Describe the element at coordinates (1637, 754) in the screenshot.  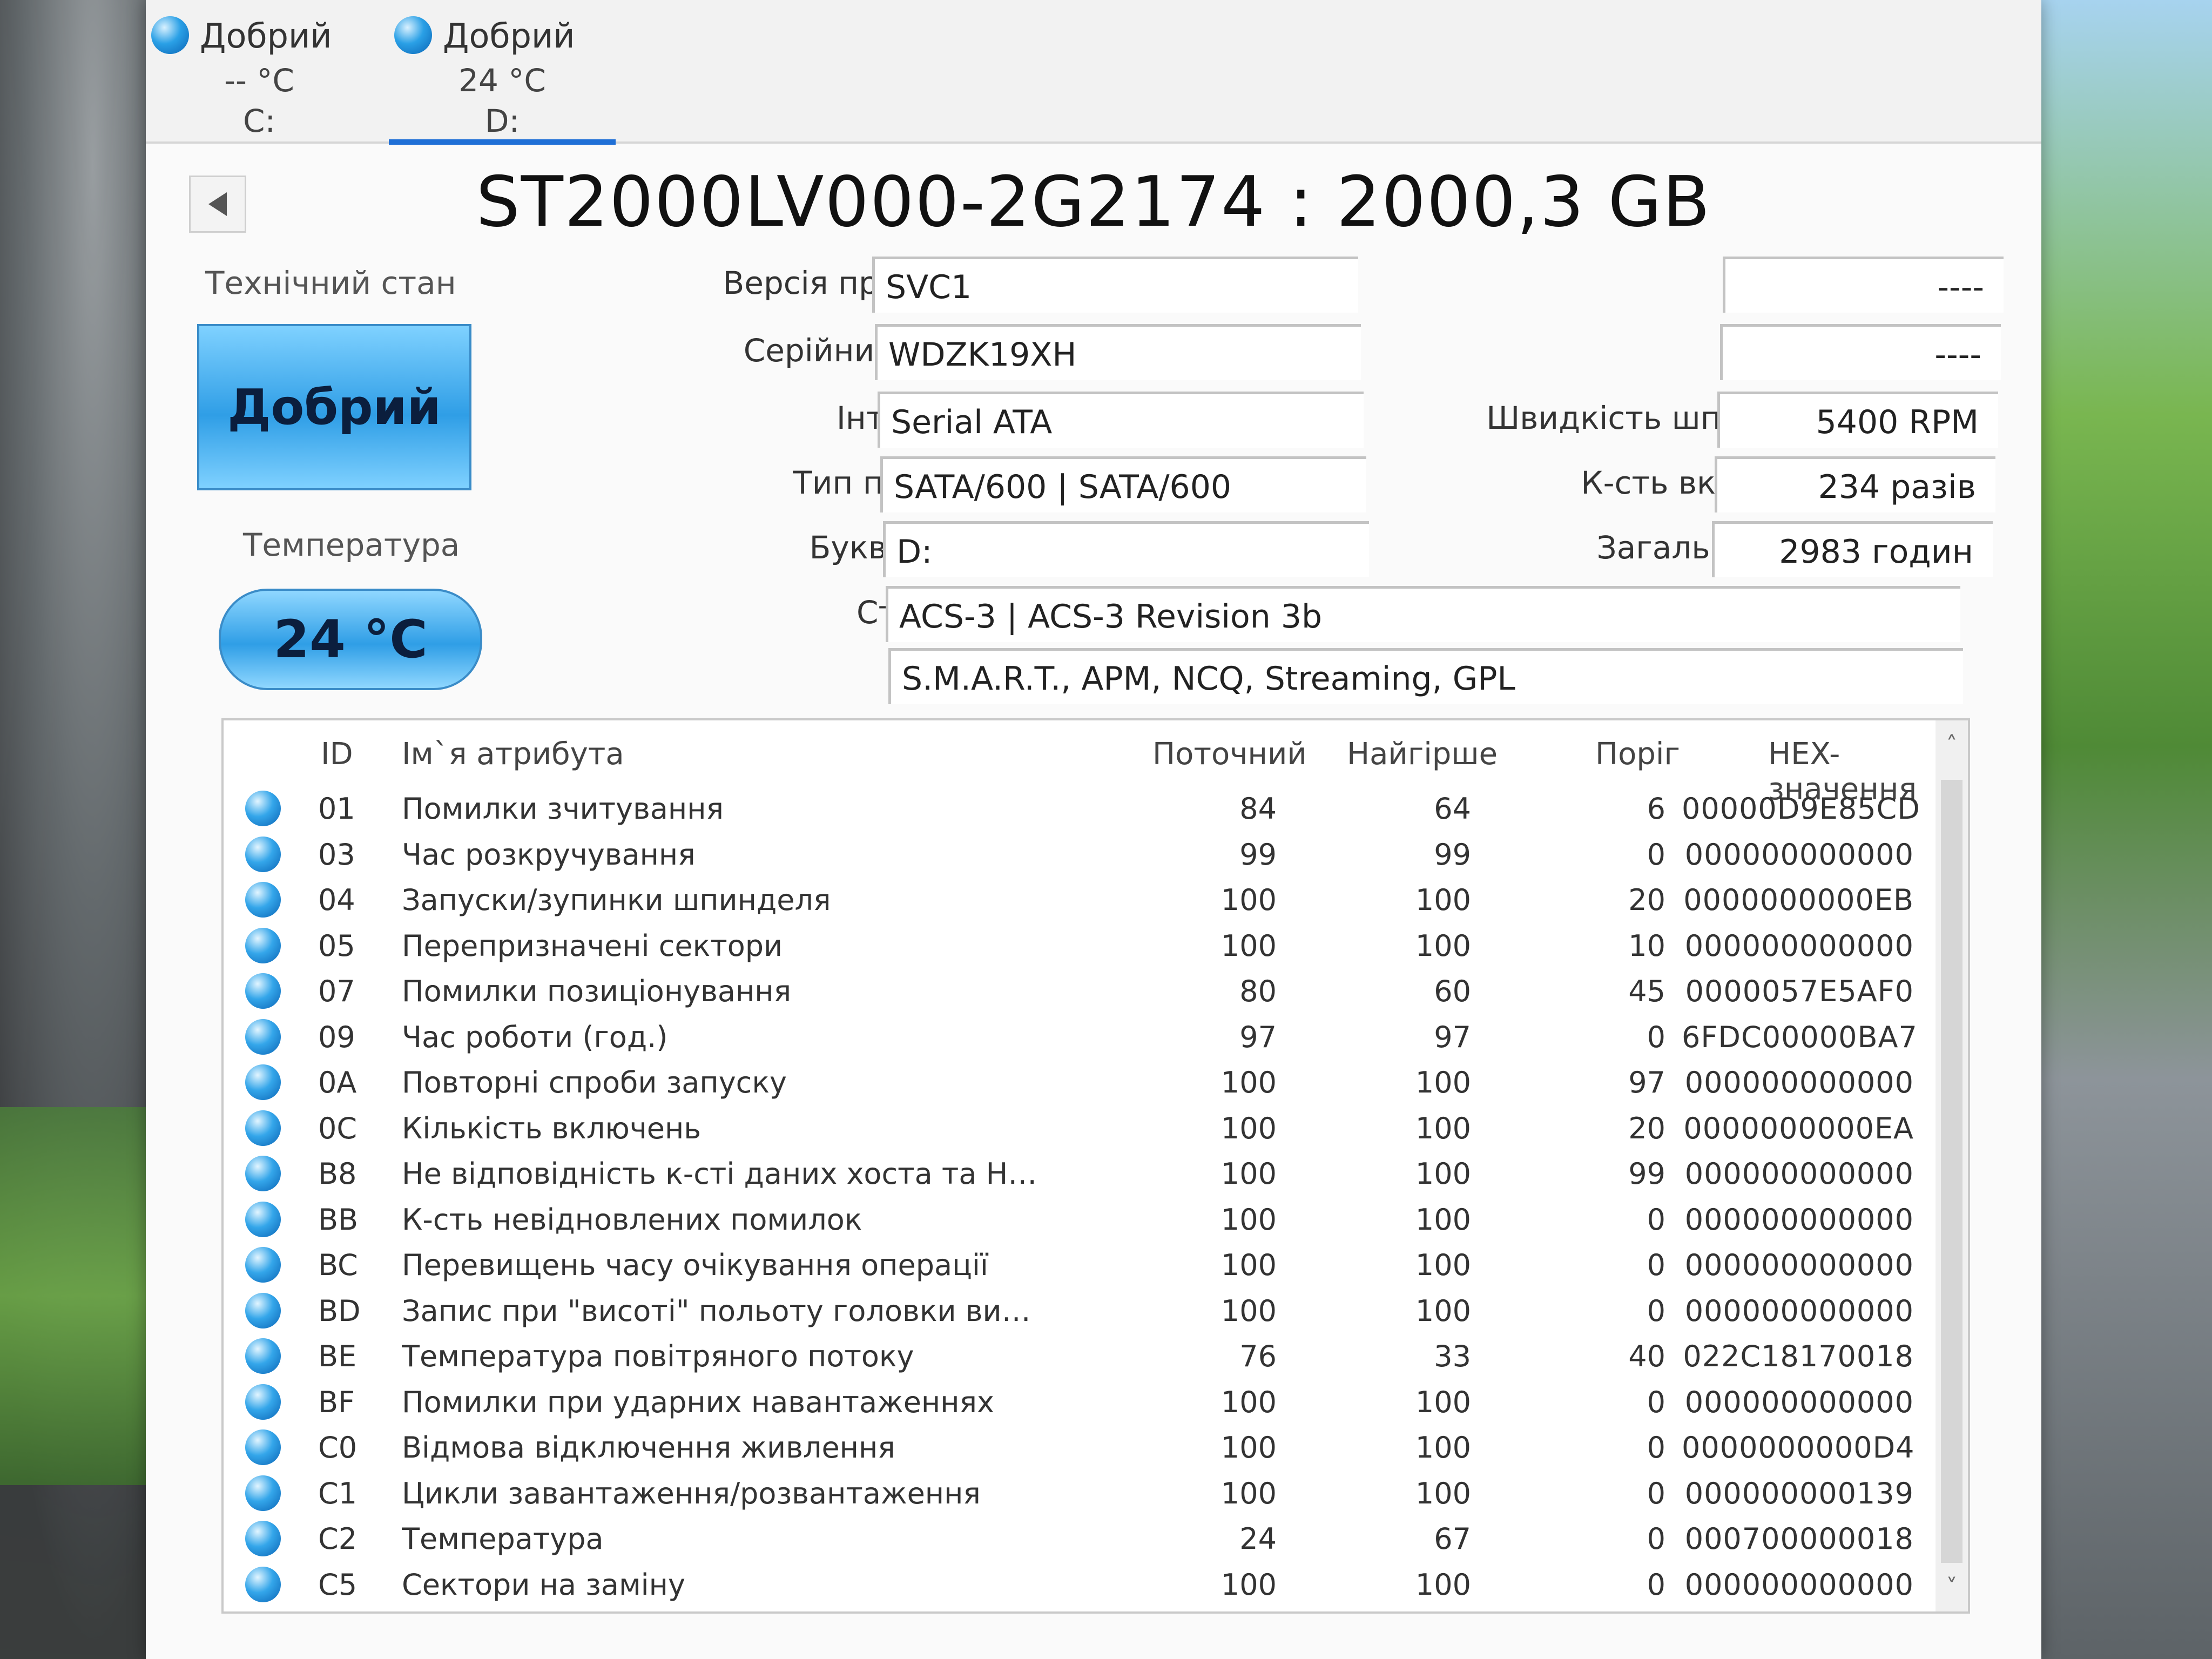
I see `header-threshold: Поріг` at that location.